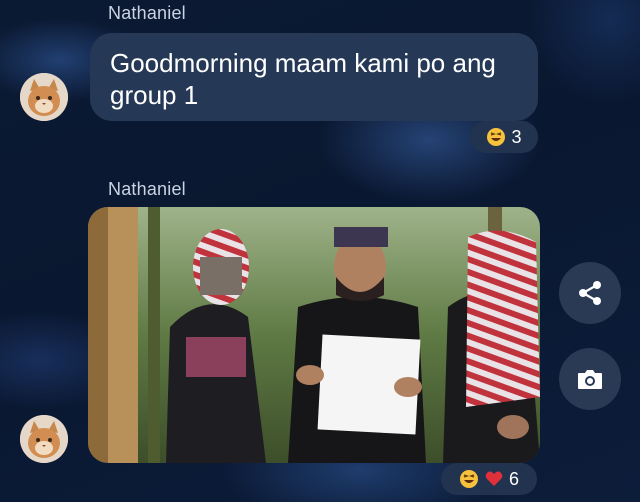 The width and height of the screenshot is (640, 502). What do you see at coordinates (303, 79) in the screenshot?
I see `message-text: Goodmorning maam kami po ang group 1` at bounding box center [303, 79].